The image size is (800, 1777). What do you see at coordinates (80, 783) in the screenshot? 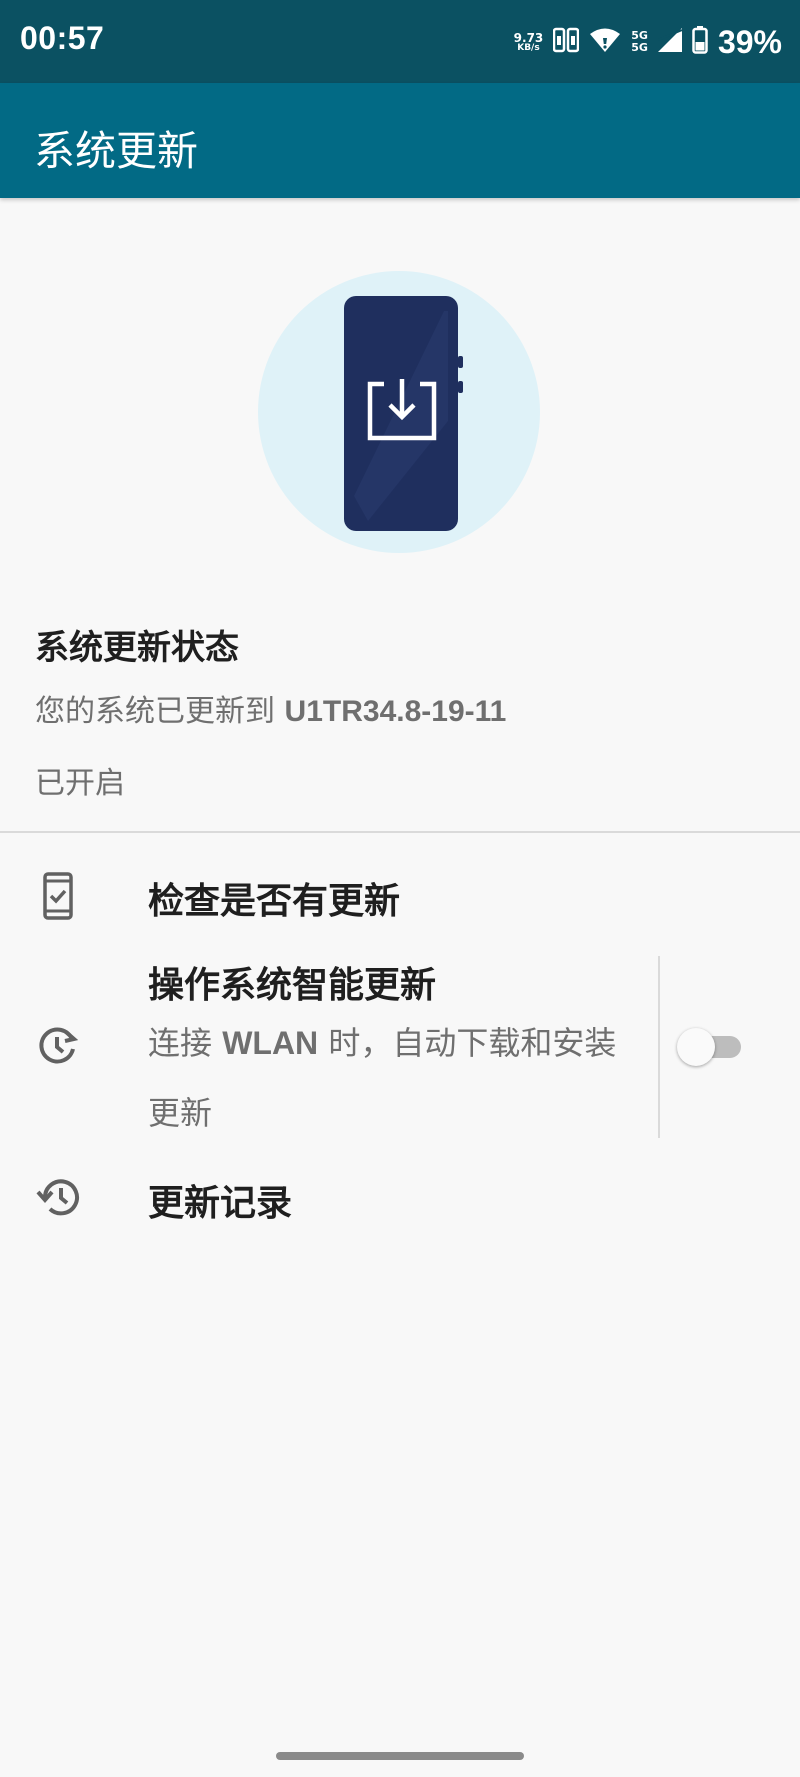
I see `update-state-text: 已开启` at bounding box center [80, 783].